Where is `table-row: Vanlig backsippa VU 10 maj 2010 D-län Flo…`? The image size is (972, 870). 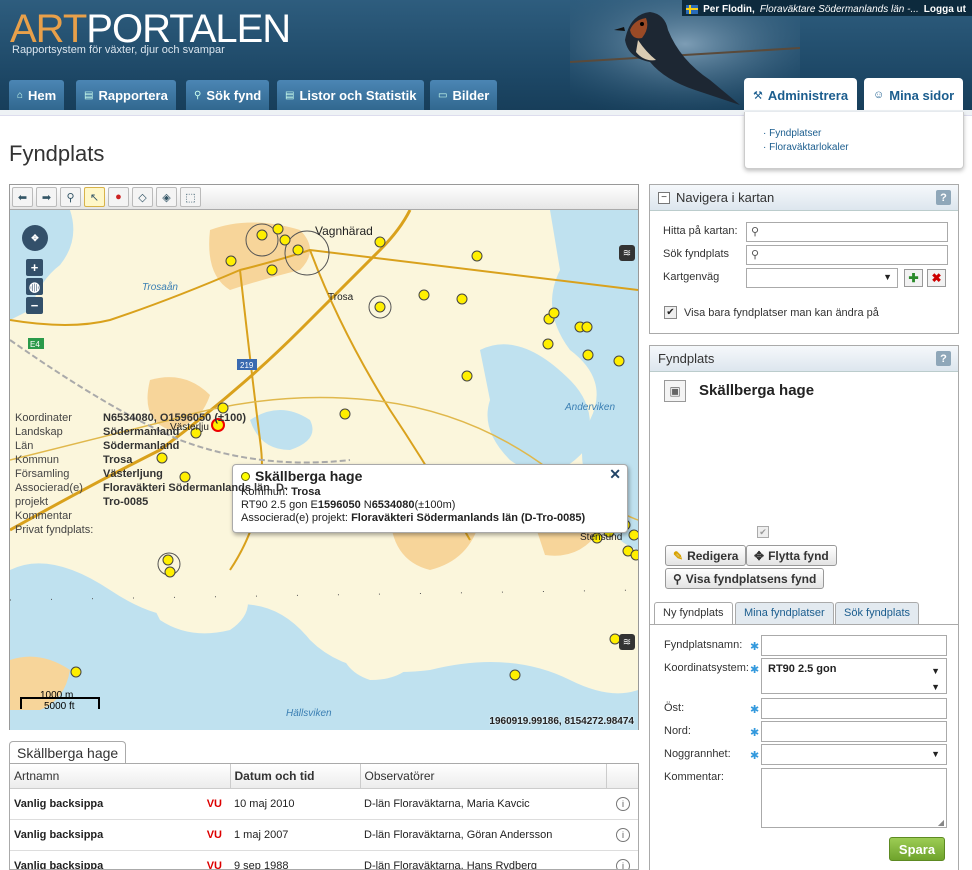 table-row: Vanlig backsippa VU 10 maj 2010 D-län Flo… is located at coordinates (324, 804).